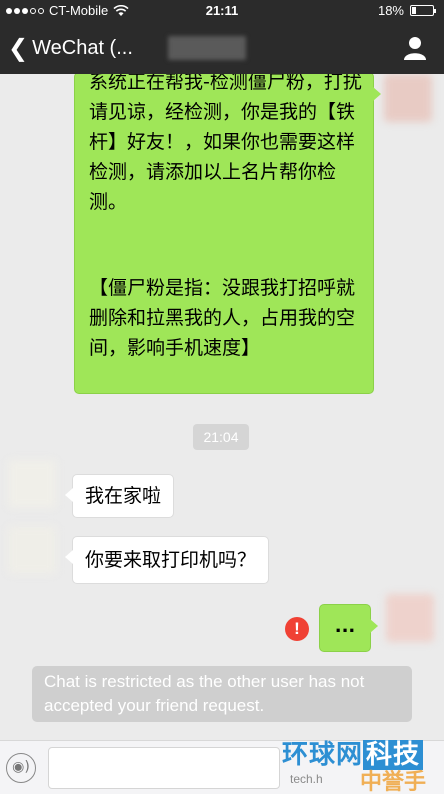 The height and width of the screenshot is (794, 444). What do you see at coordinates (297, 629) in the screenshot?
I see `send-failed-icon: !` at bounding box center [297, 629].